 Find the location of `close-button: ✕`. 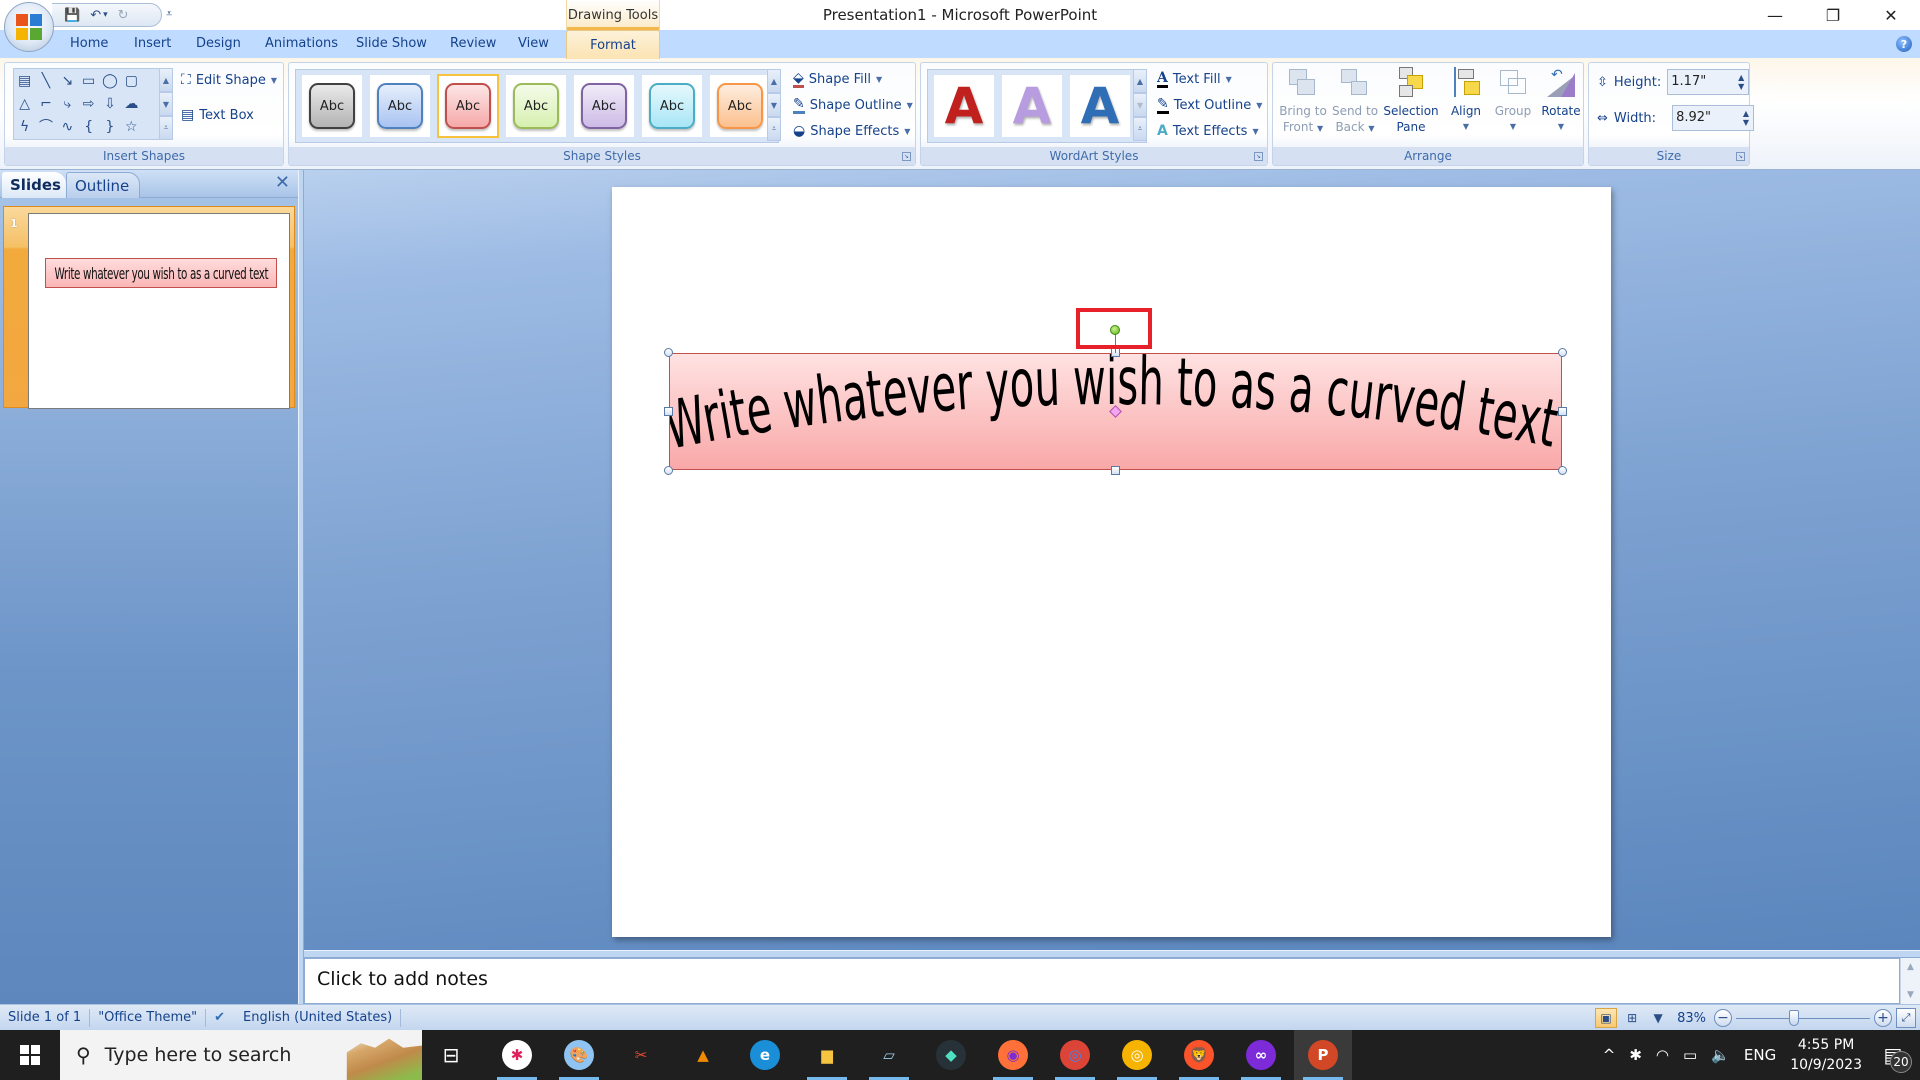

close-button: ✕ is located at coordinates (1891, 15).